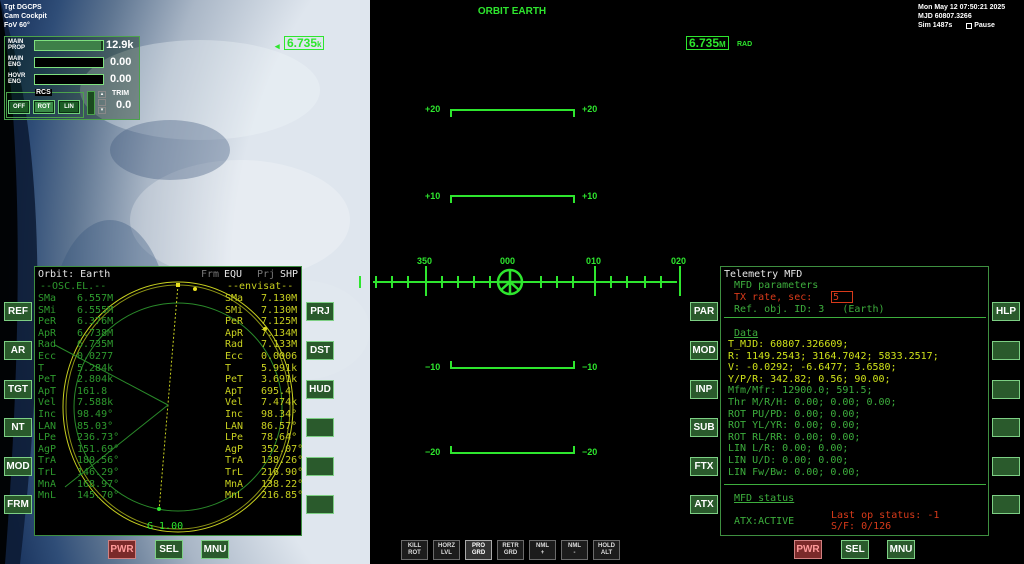 The height and width of the screenshot is (564, 1024). I want to click on chevron-down-icon: ▾, so click(102, 110).